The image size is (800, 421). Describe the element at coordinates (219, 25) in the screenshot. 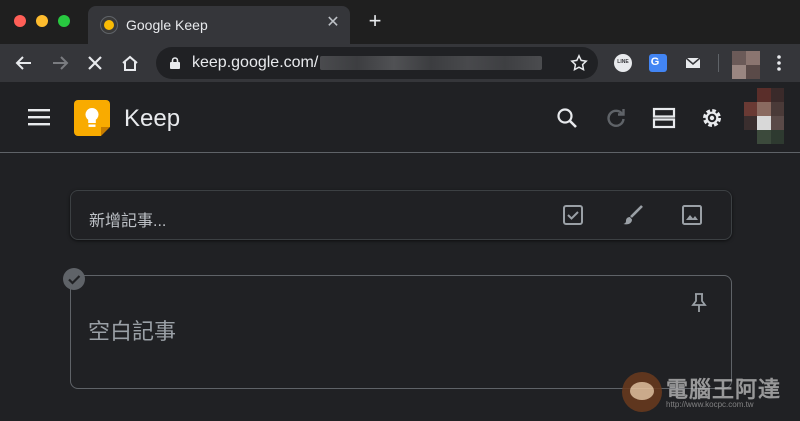

I see `browser-tab: Google Keep ✕` at that location.